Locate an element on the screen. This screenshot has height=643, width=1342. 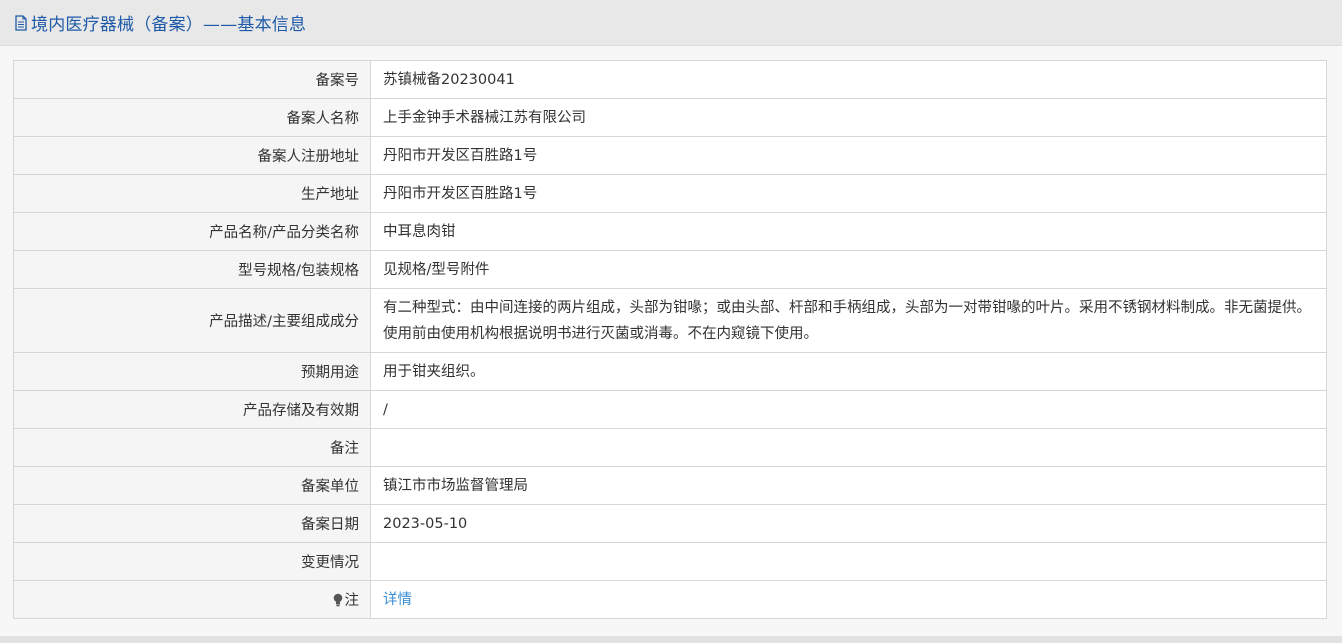
table-row: 产品名称/产品分类名称 中耳息肉钳 is located at coordinates (670, 231).